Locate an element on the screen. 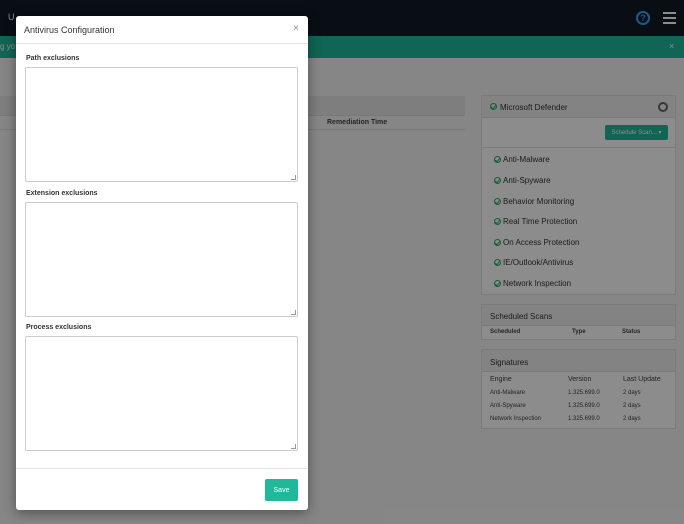 The height and width of the screenshot is (524, 684). path-exclusions-label: Path exclusions is located at coordinates (53, 58).